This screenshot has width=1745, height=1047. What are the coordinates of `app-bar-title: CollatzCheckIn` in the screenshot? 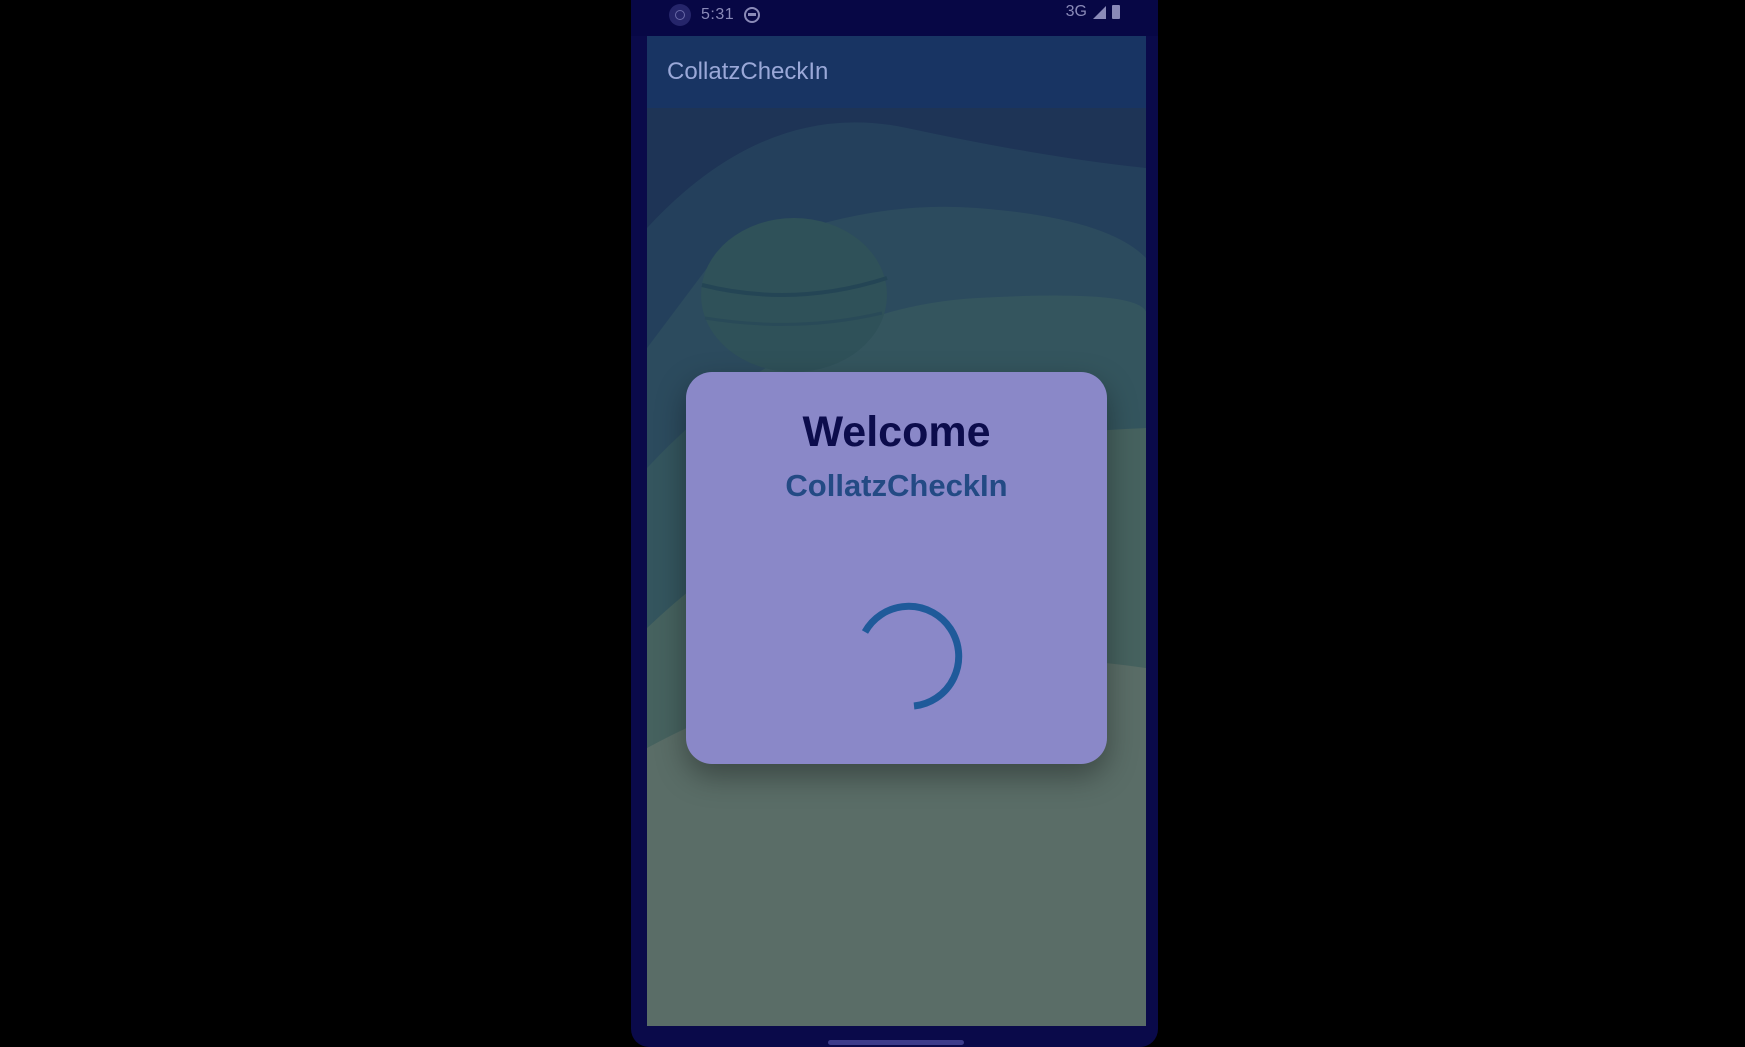 It's located at (748, 71).